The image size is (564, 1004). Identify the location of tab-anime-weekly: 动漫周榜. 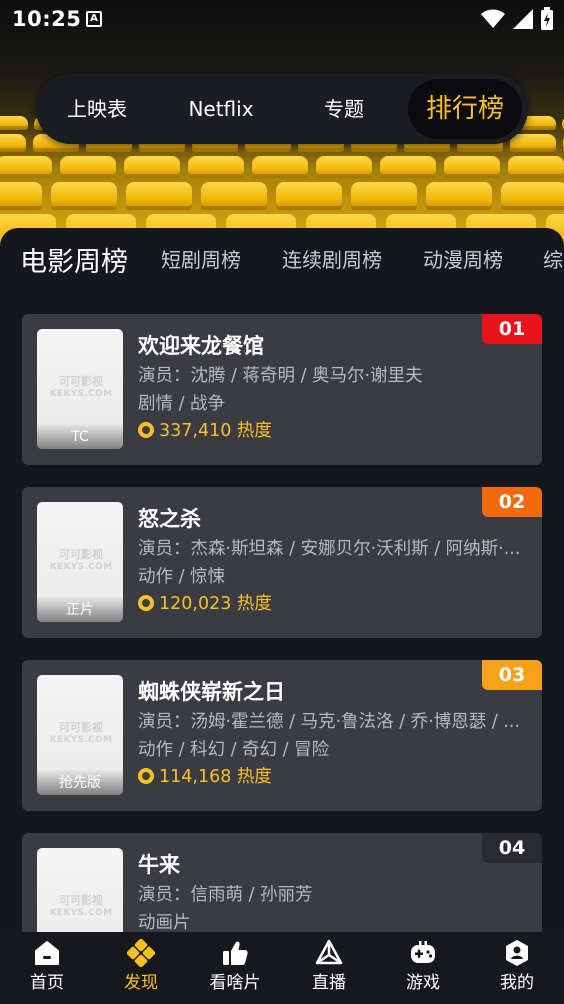
(463, 258).